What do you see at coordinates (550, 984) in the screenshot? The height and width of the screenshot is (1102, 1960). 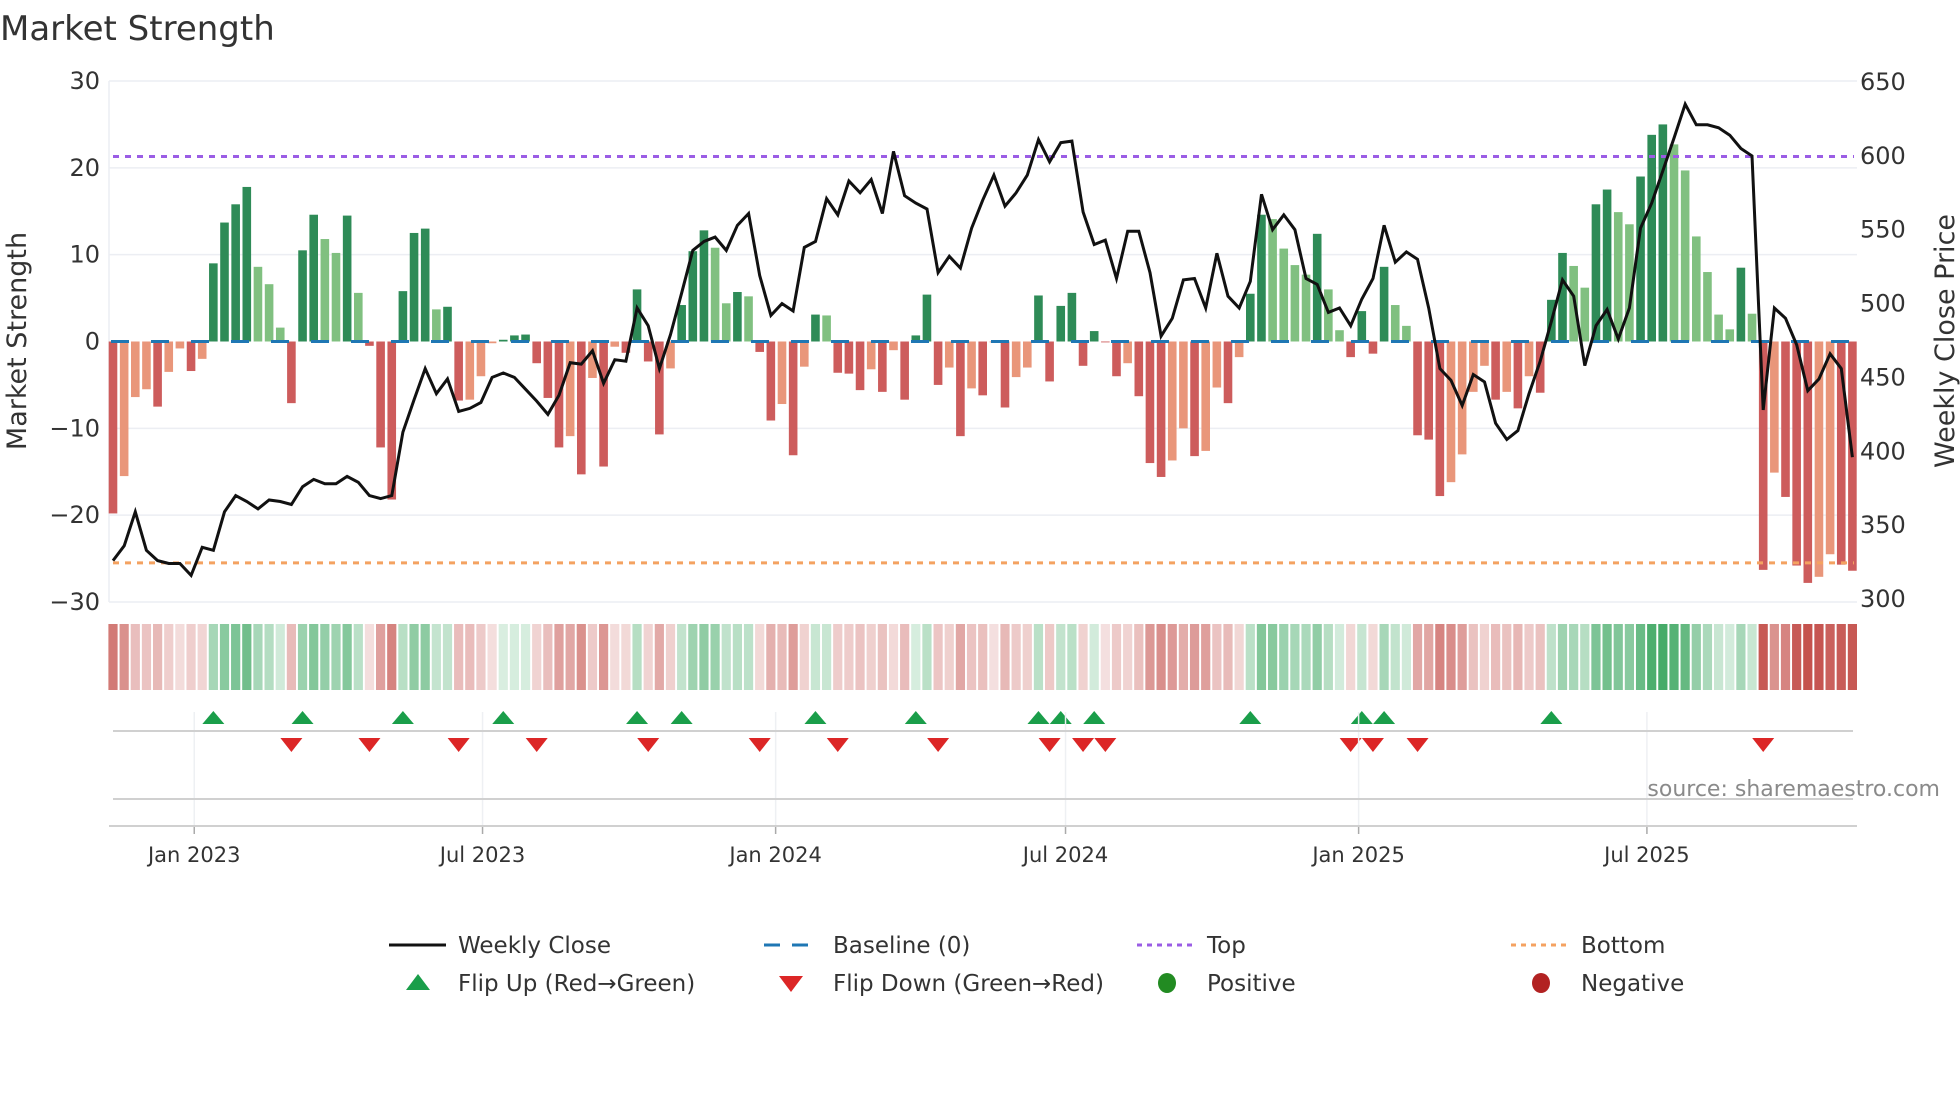 I see `legend-item-flip-up: Flip Up (Red→Green)` at bounding box center [550, 984].